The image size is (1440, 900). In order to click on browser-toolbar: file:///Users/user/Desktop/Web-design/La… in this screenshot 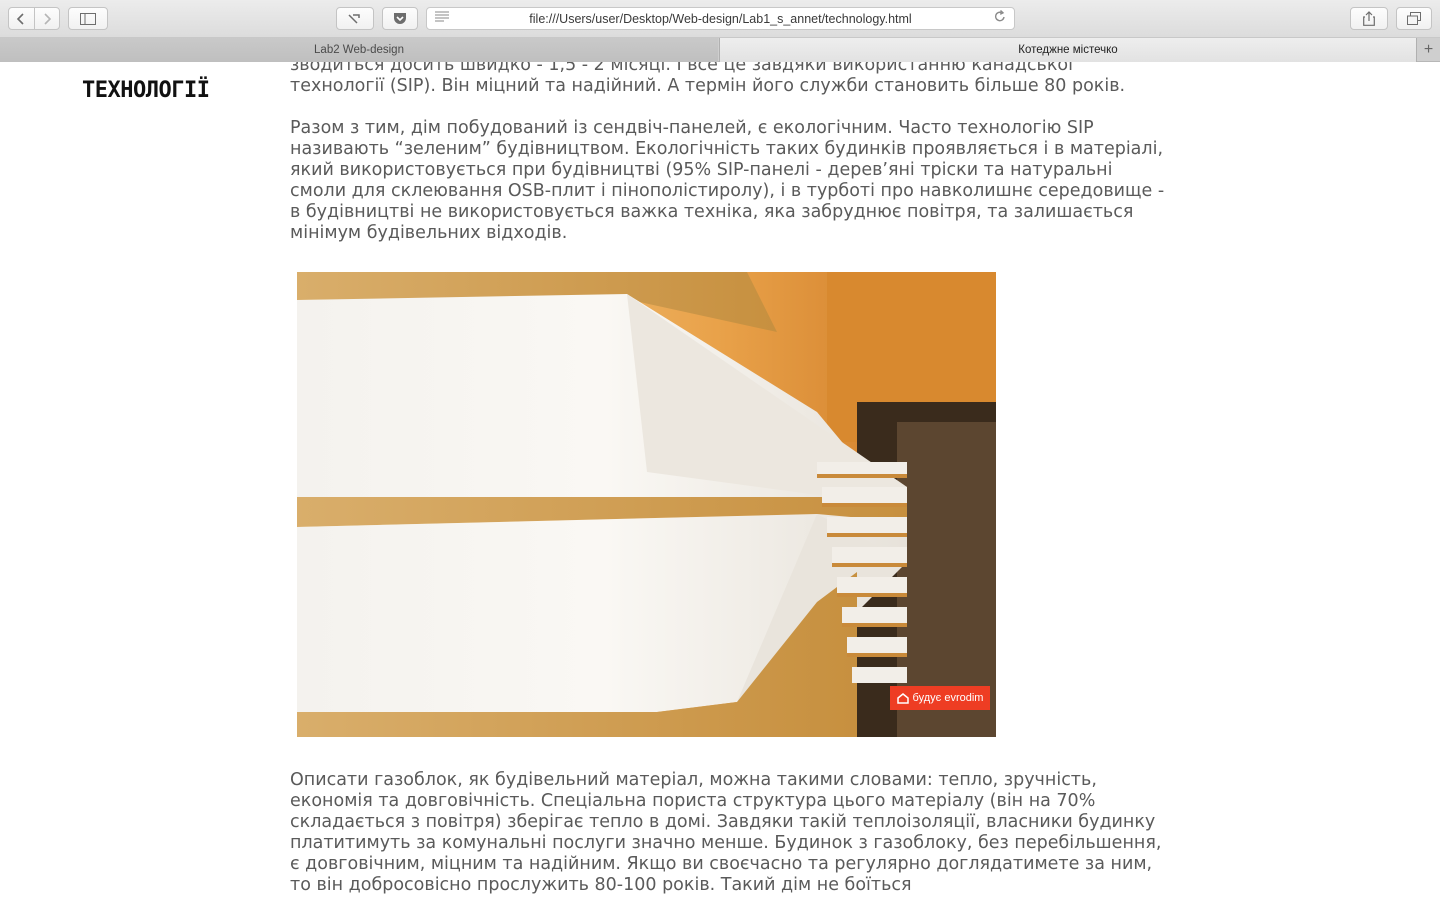, I will do `click(720, 19)`.